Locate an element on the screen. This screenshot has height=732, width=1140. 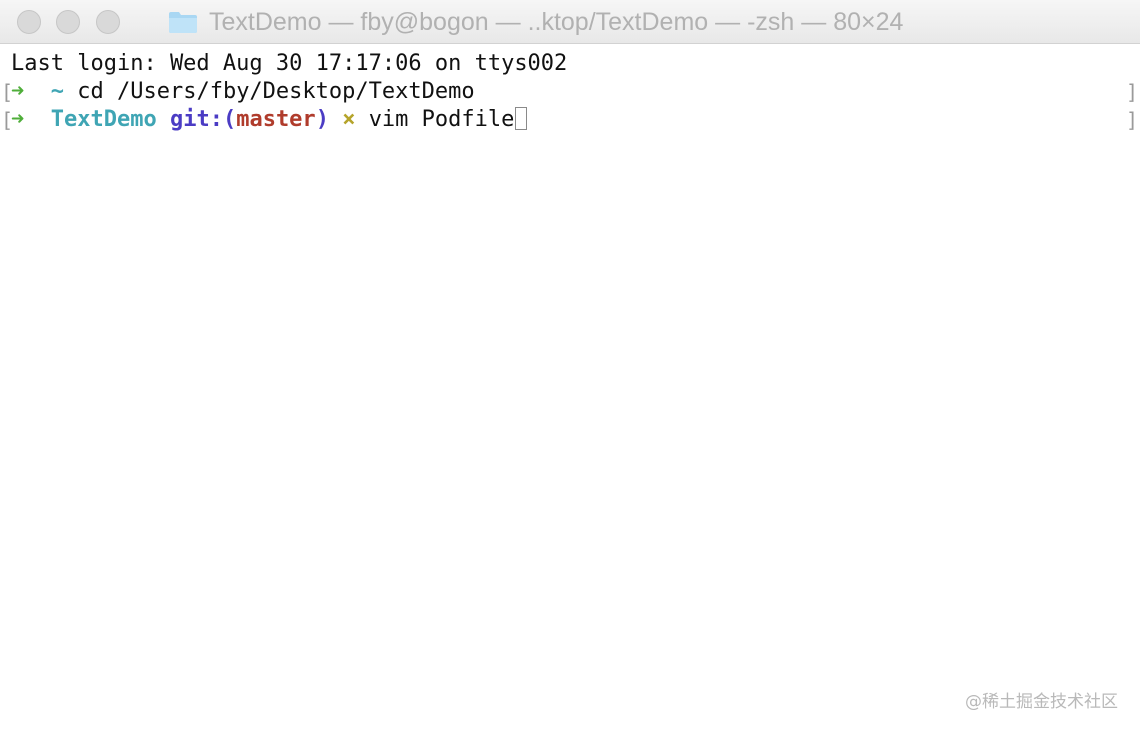
git-suffix: ) is located at coordinates (322, 119).